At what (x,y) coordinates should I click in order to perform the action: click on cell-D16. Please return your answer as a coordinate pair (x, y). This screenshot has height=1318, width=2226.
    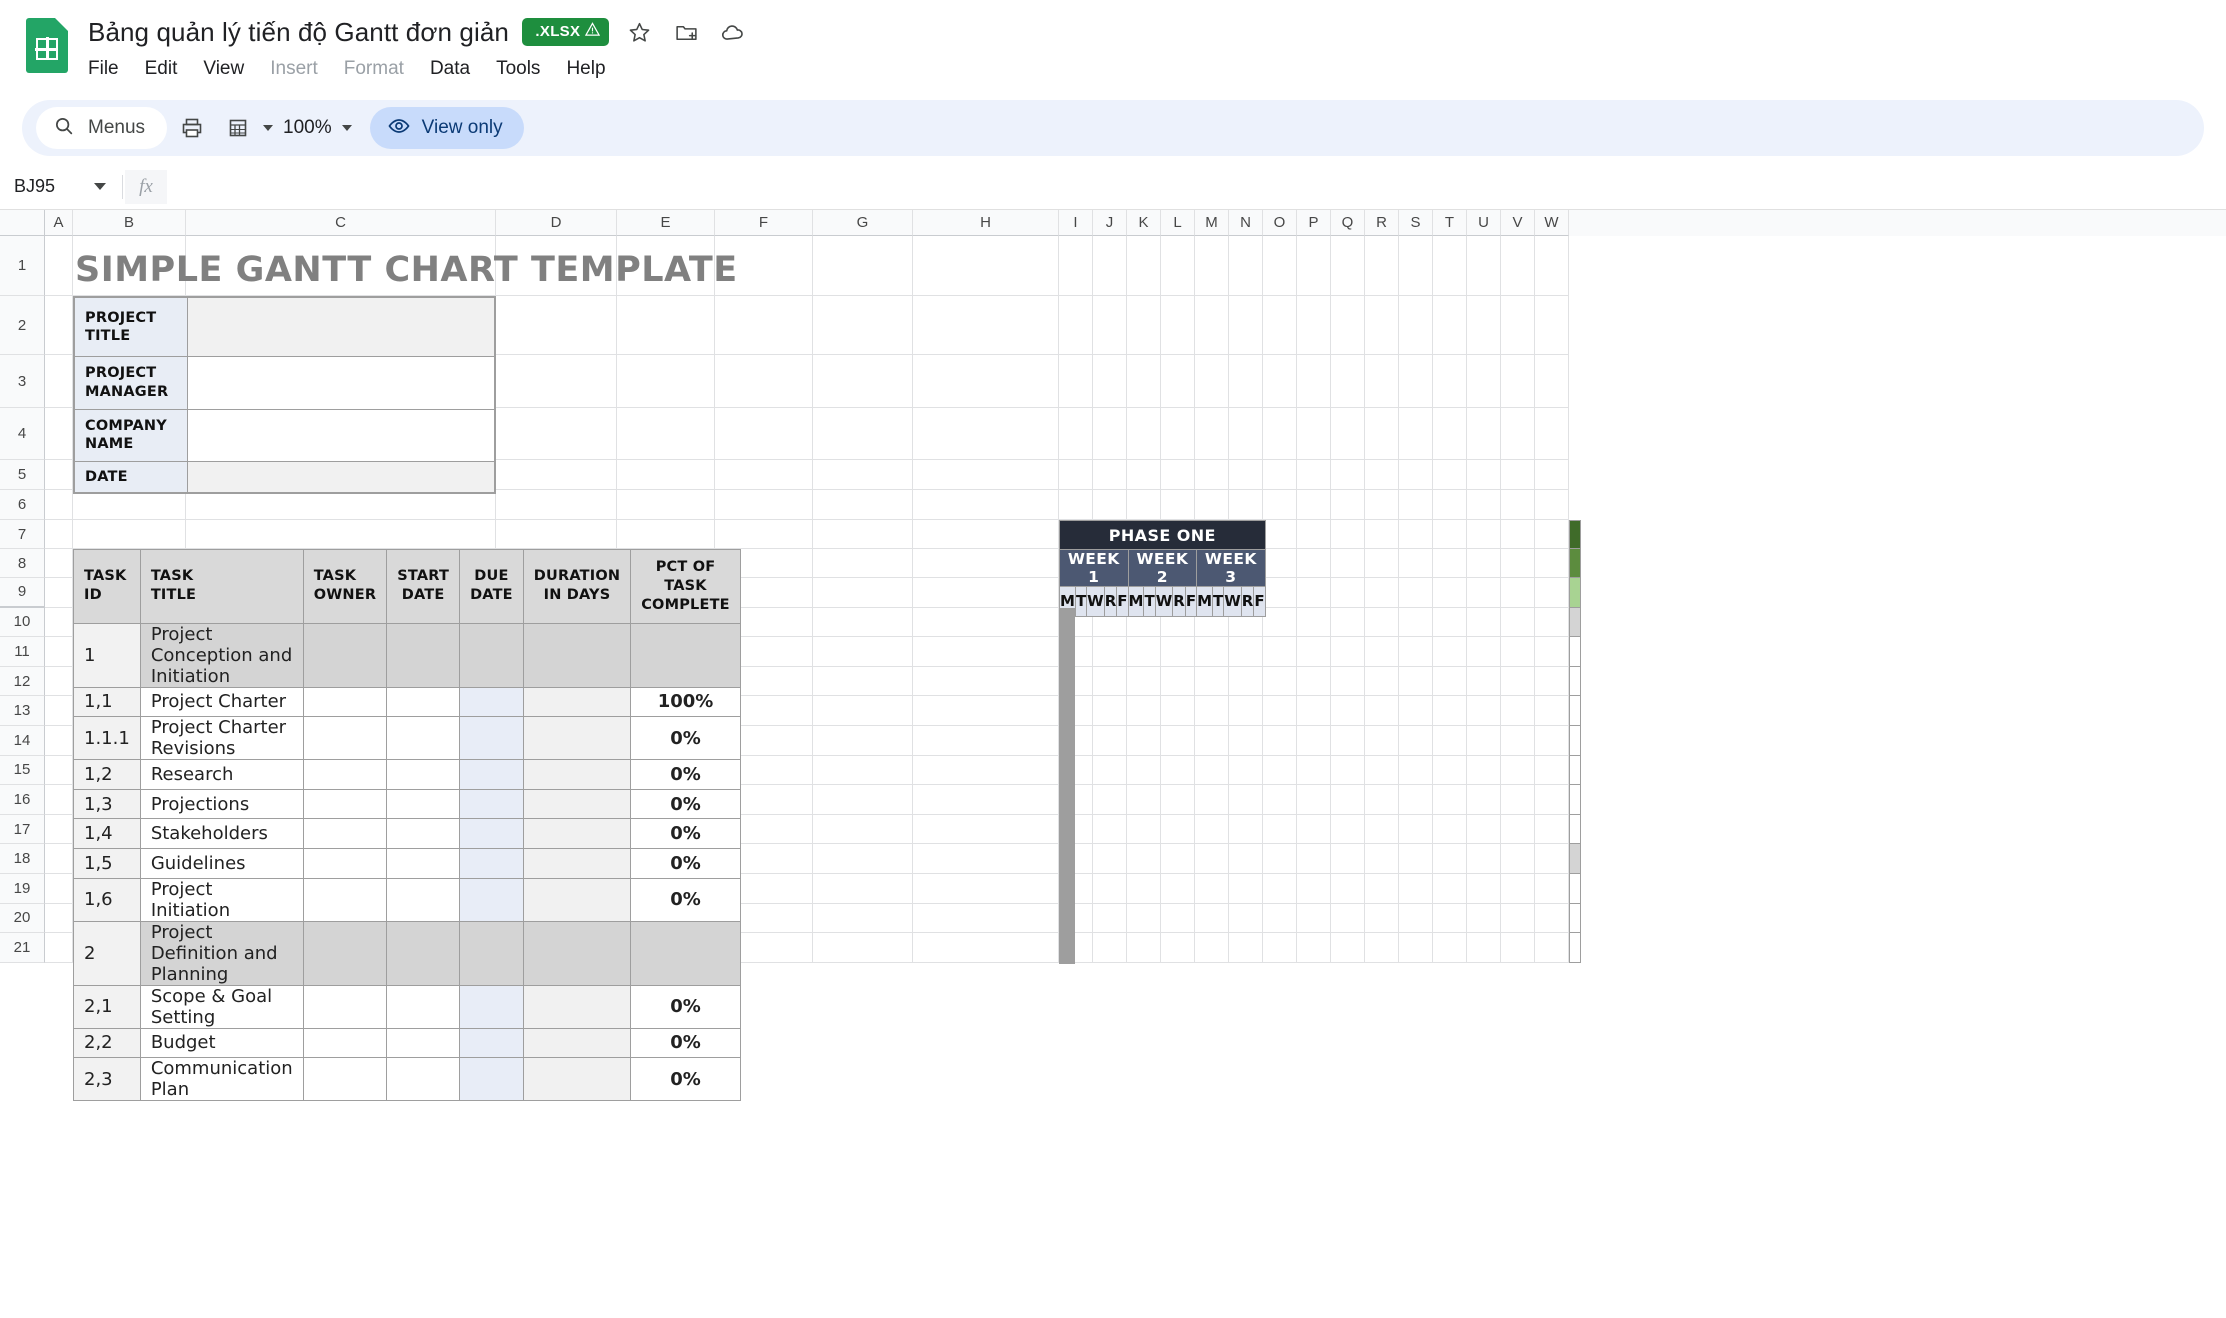
    Looking at the image, I should click on (556, 800).